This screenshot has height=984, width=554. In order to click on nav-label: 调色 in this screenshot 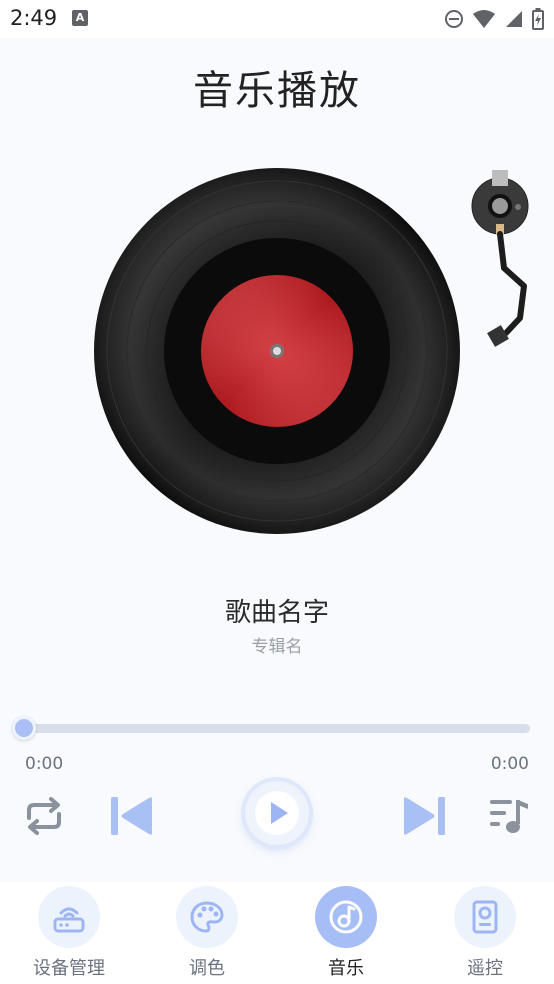, I will do `click(207, 968)`.